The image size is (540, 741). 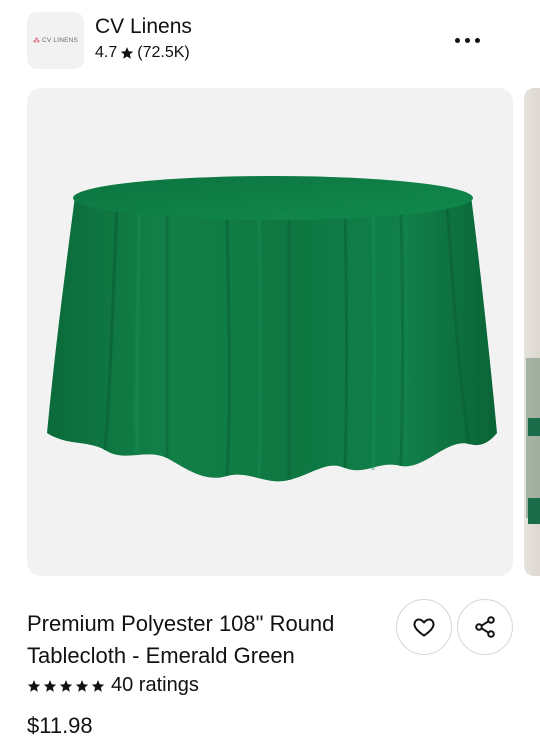 I want to click on flower-icon, so click(x=36, y=40).